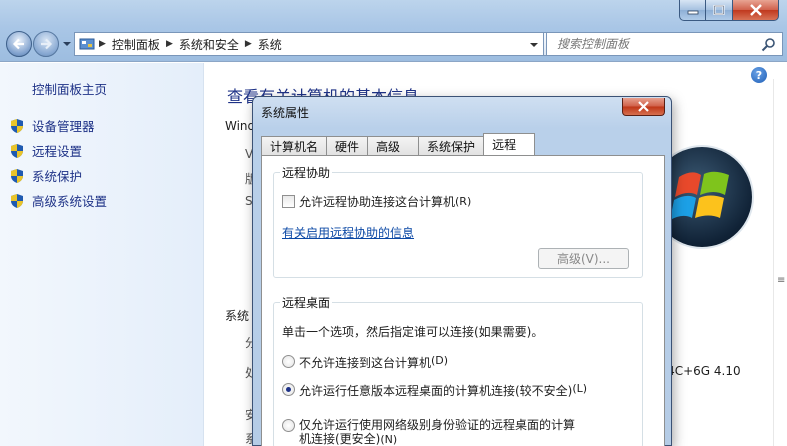 The width and height of the screenshot is (787, 446). I want to click on task-advanced-system-settings: 高级系统设置, so click(58, 200).